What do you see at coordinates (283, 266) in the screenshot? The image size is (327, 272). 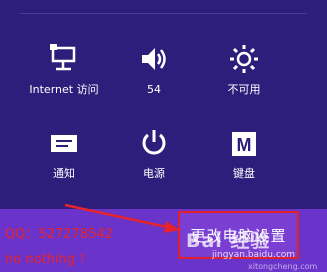 I see `watermark-url-2: xitongcheng.com` at bounding box center [283, 266].